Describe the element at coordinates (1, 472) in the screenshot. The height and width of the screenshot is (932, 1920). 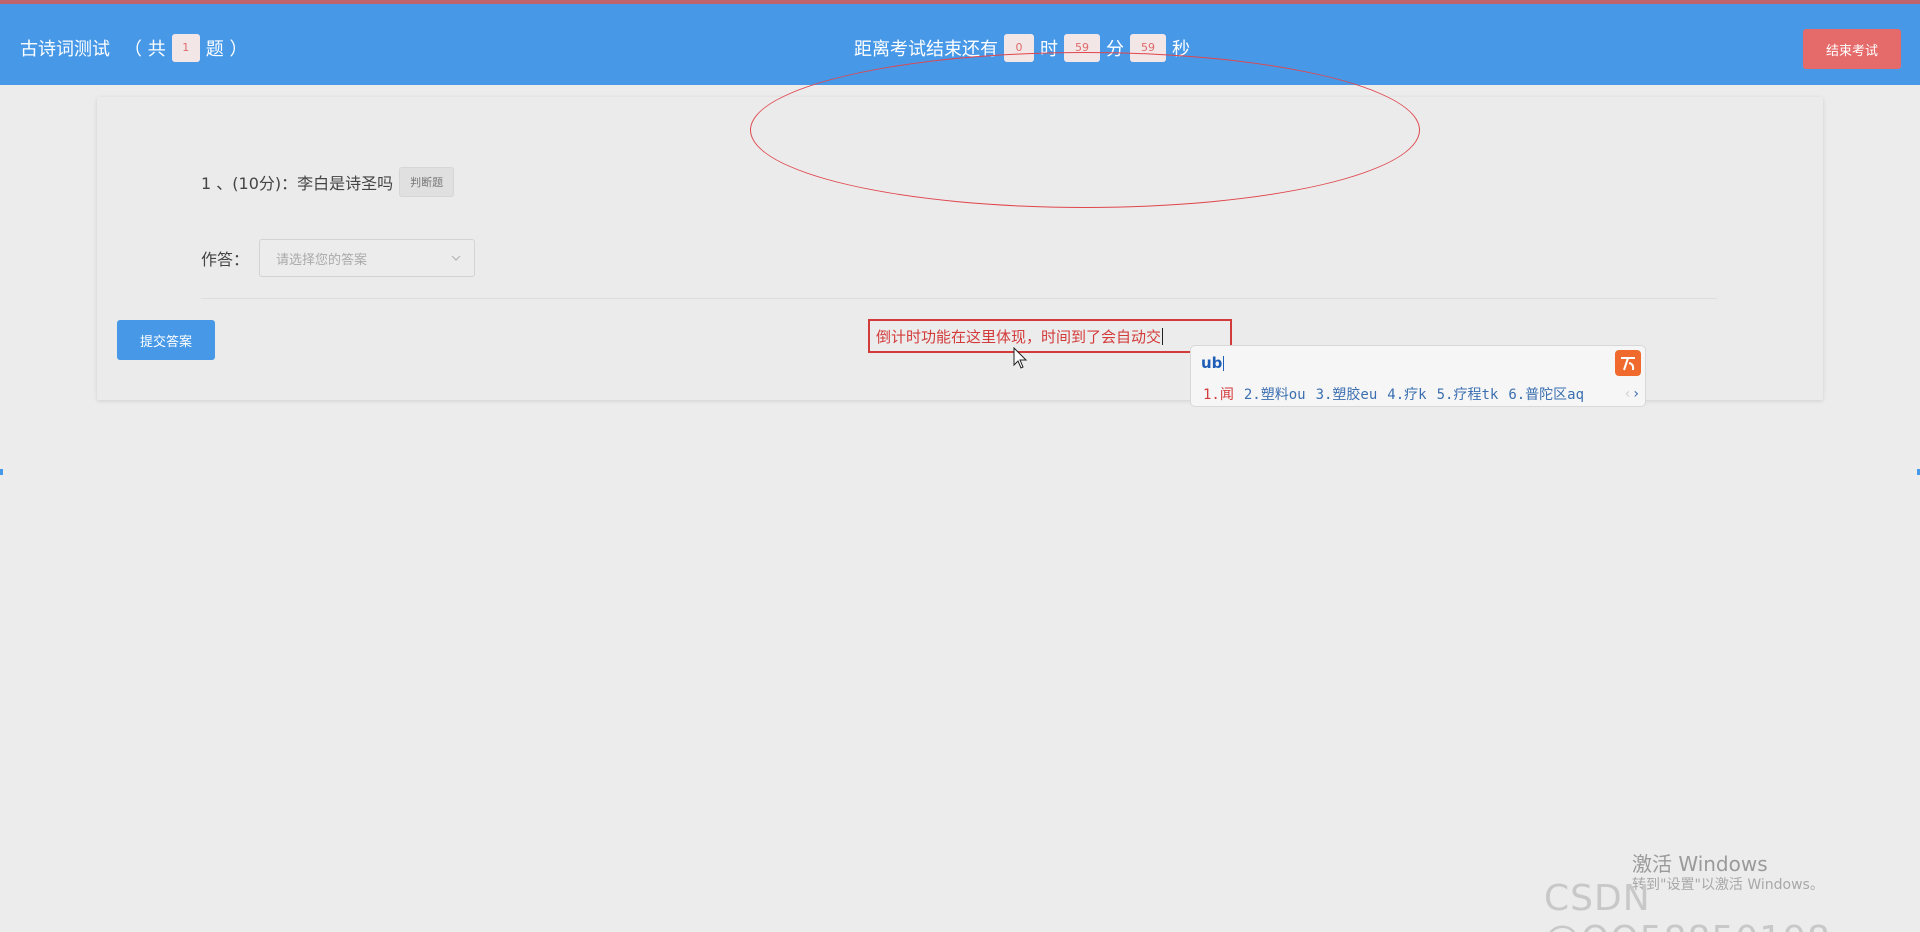
I see `left-edge-marker` at that location.